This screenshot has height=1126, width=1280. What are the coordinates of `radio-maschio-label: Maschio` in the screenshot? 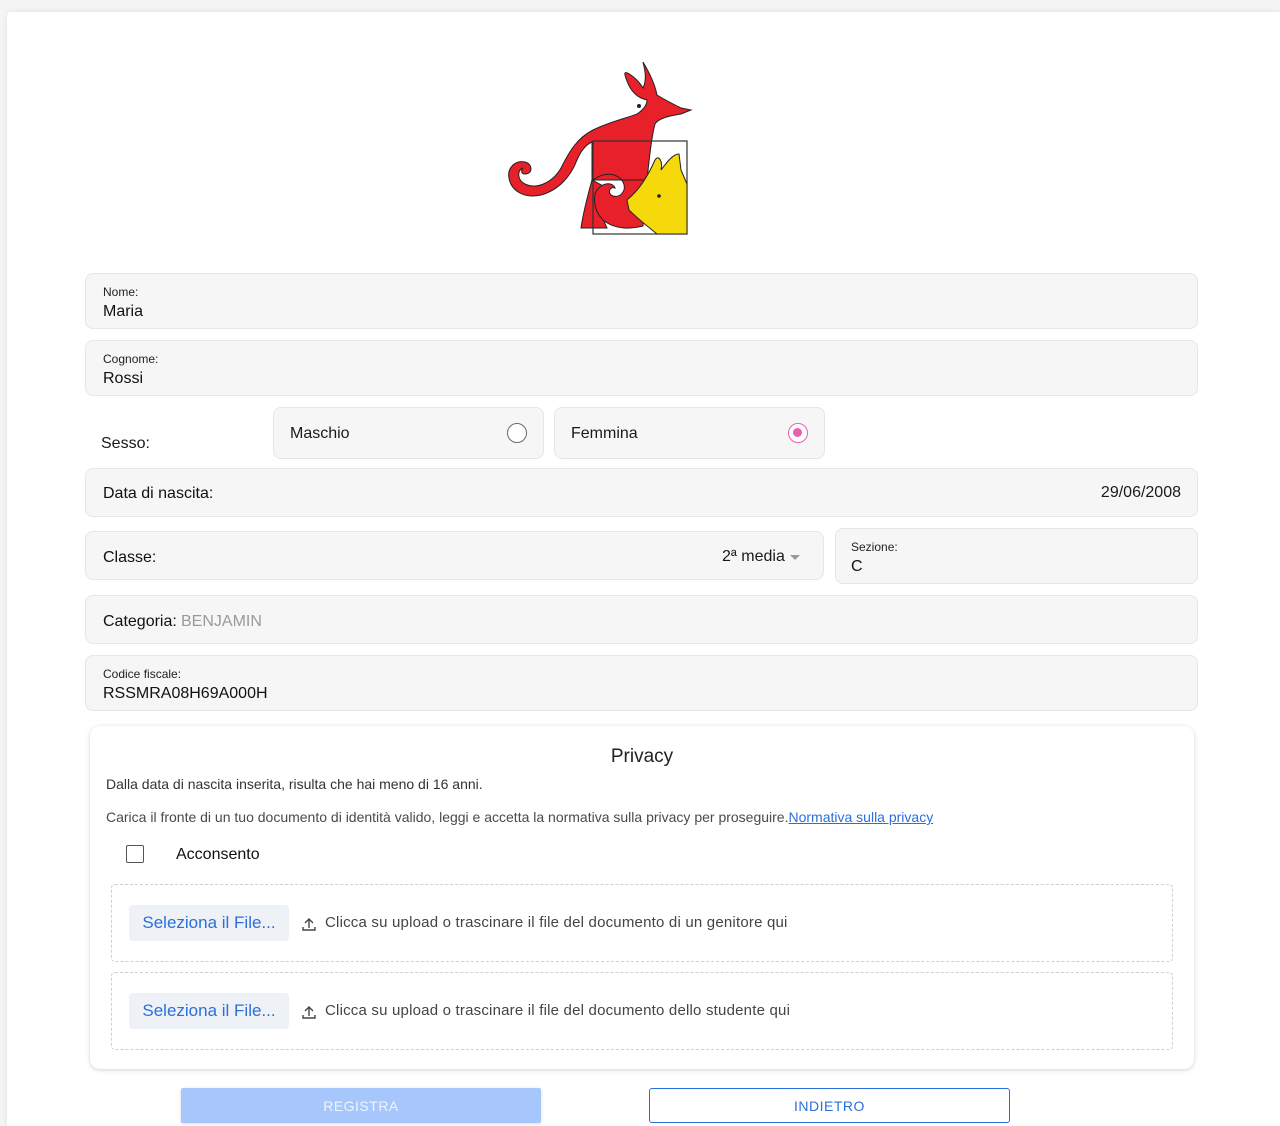 It's located at (320, 433).